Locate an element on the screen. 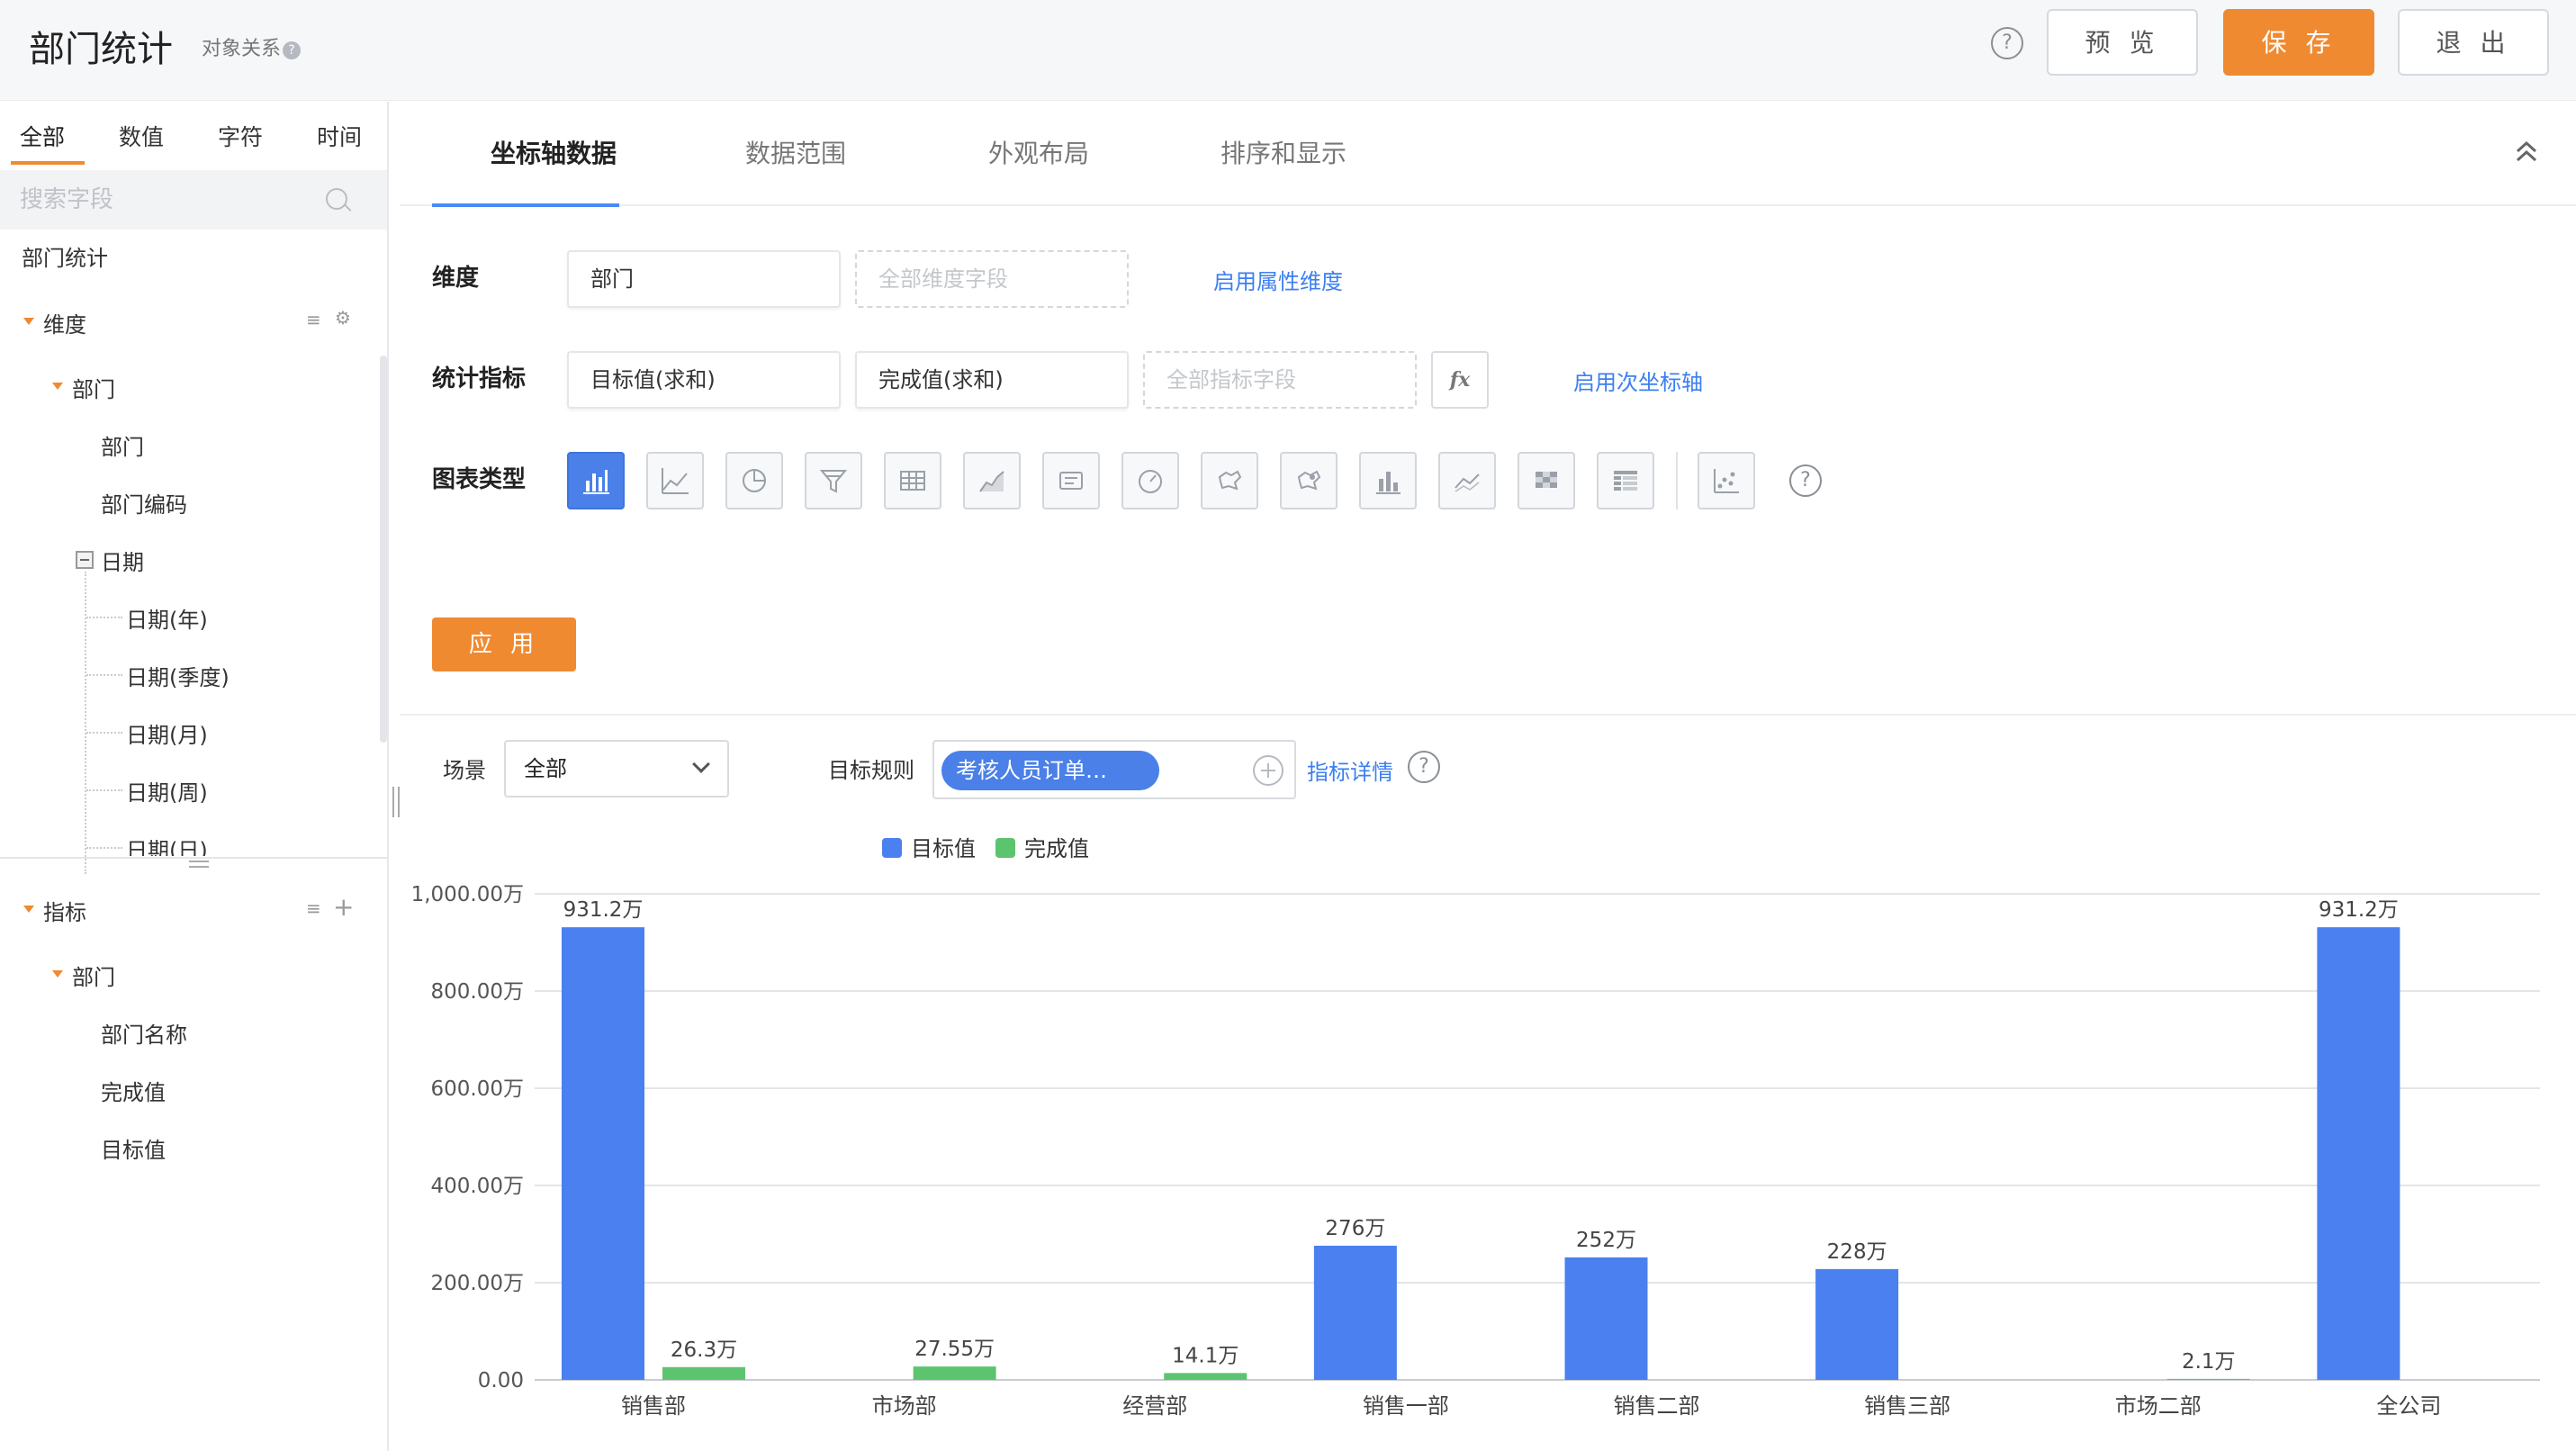 This screenshot has width=2576, height=1451. collapse-up-icon is located at coordinates (2526, 152).